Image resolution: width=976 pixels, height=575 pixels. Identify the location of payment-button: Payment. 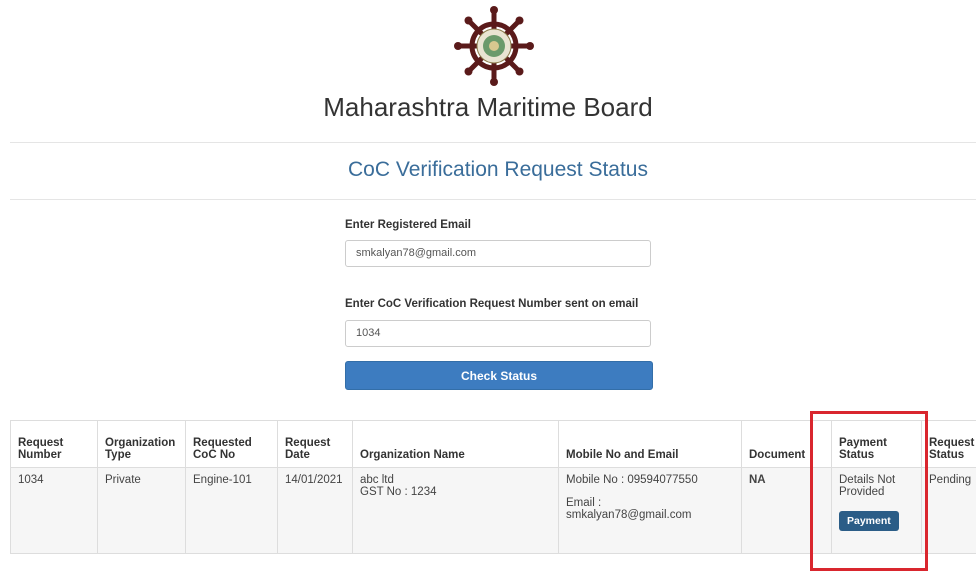
(869, 521).